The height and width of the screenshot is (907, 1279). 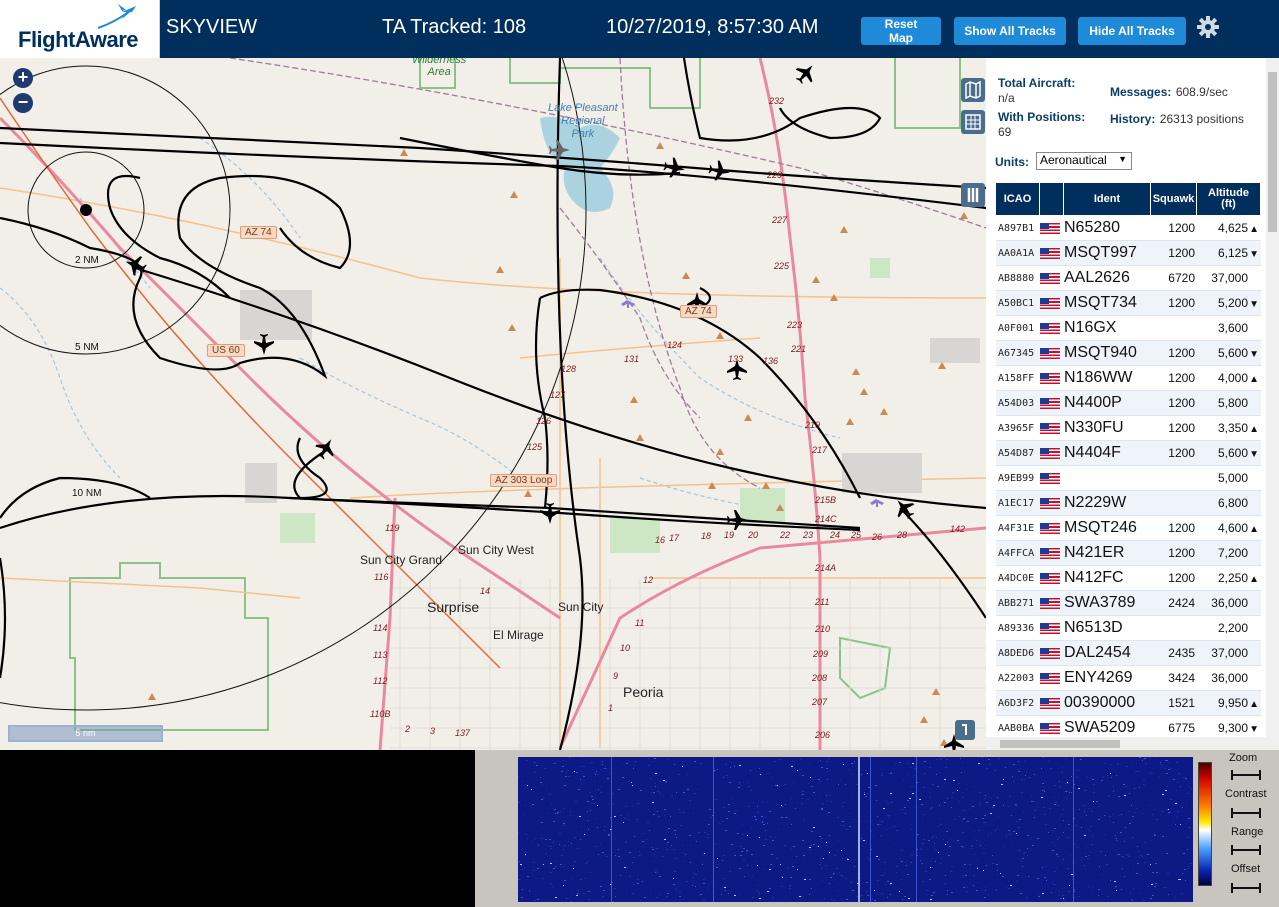 I want to click on table-row: A9EB99 5,000, so click(x=1128, y=478).